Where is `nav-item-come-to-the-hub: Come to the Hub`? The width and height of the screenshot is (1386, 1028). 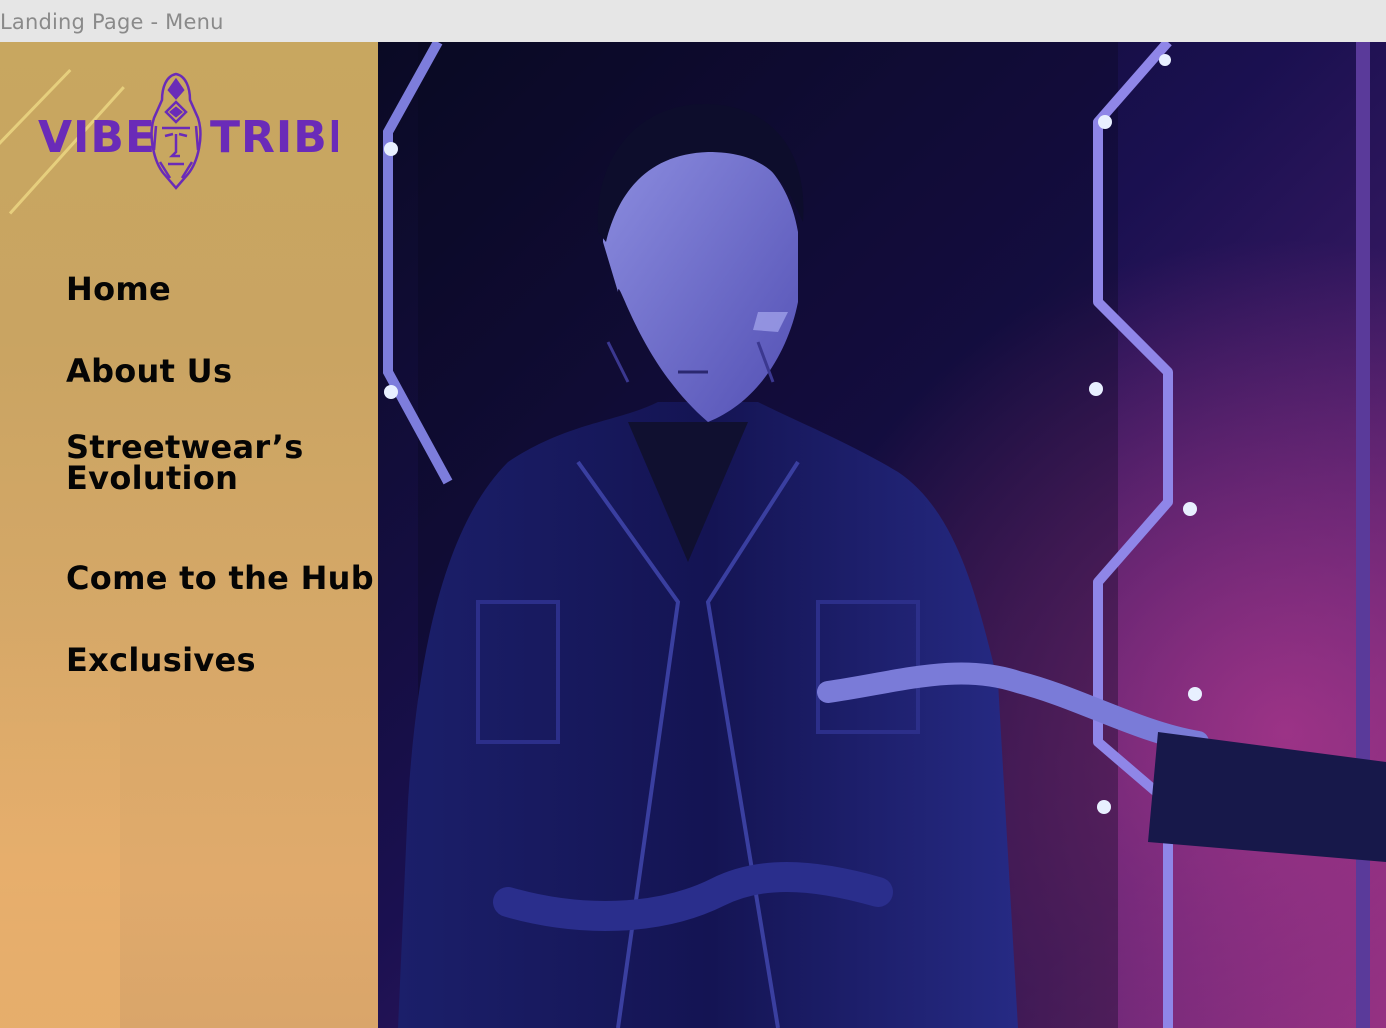 nav-item-come-to-the-hub: Come to the Hub is located at coordinates (221, 578).